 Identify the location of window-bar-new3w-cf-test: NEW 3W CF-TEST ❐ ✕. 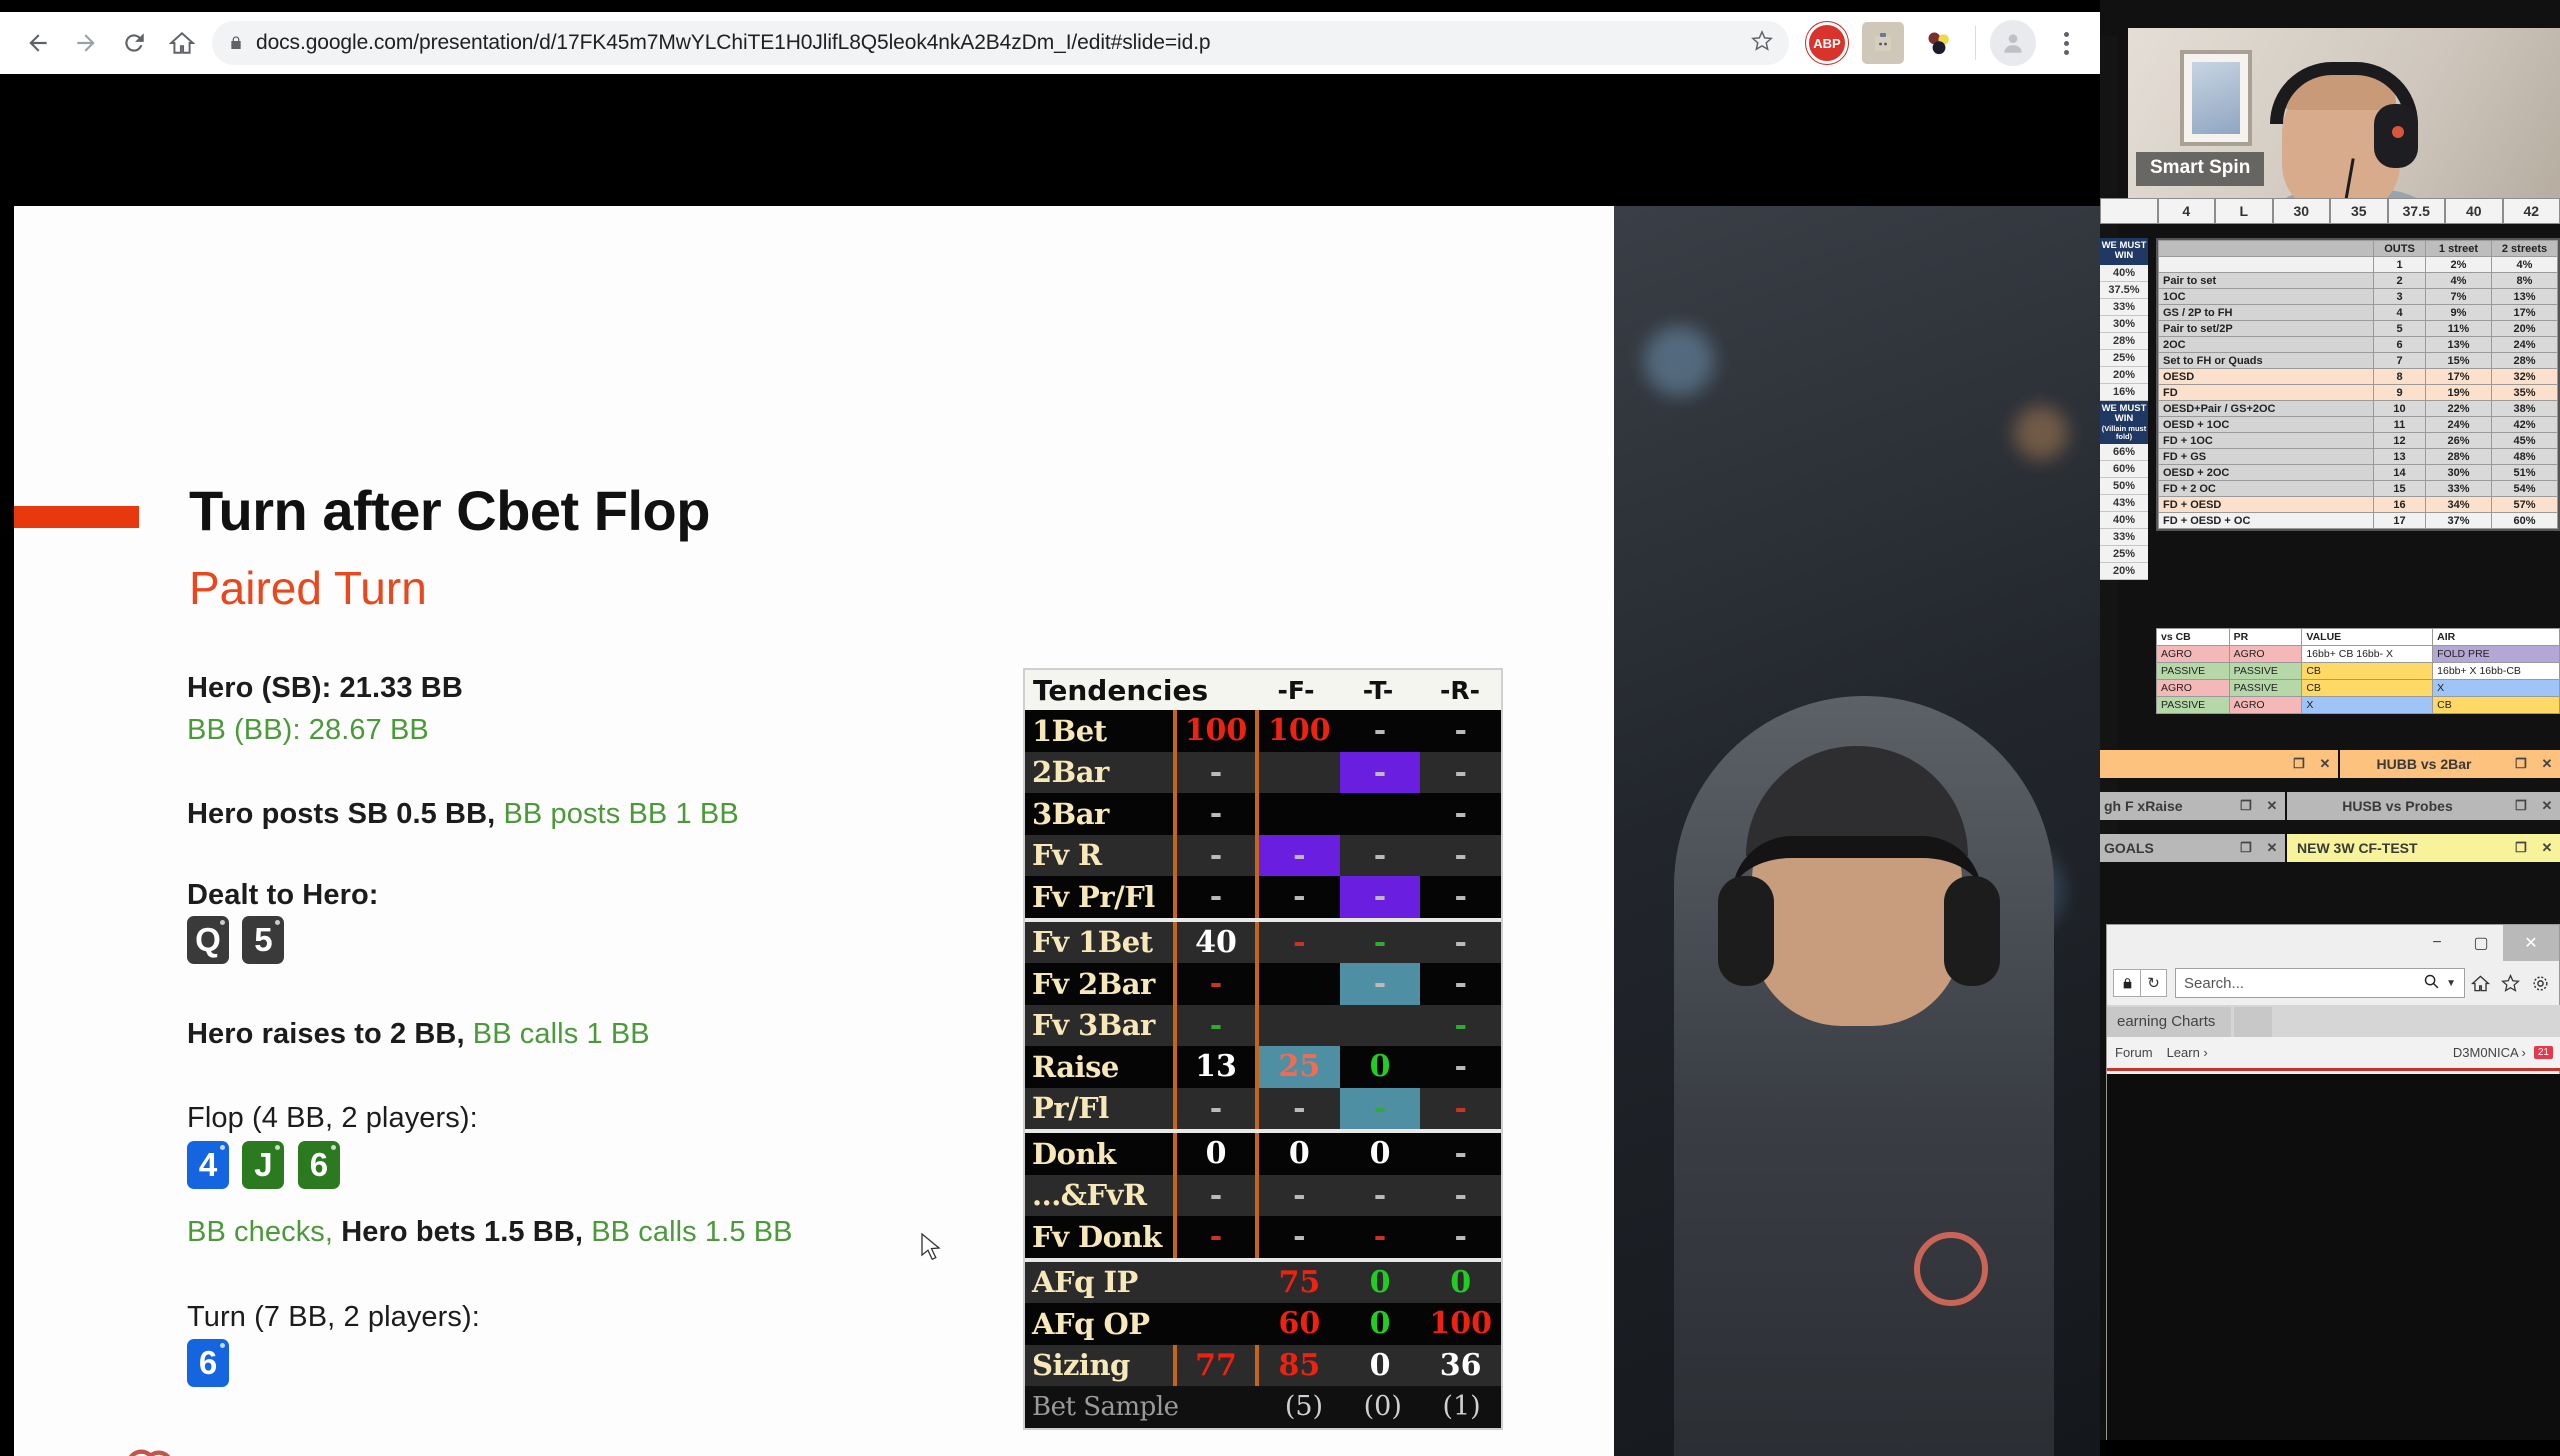
(2423, 848).